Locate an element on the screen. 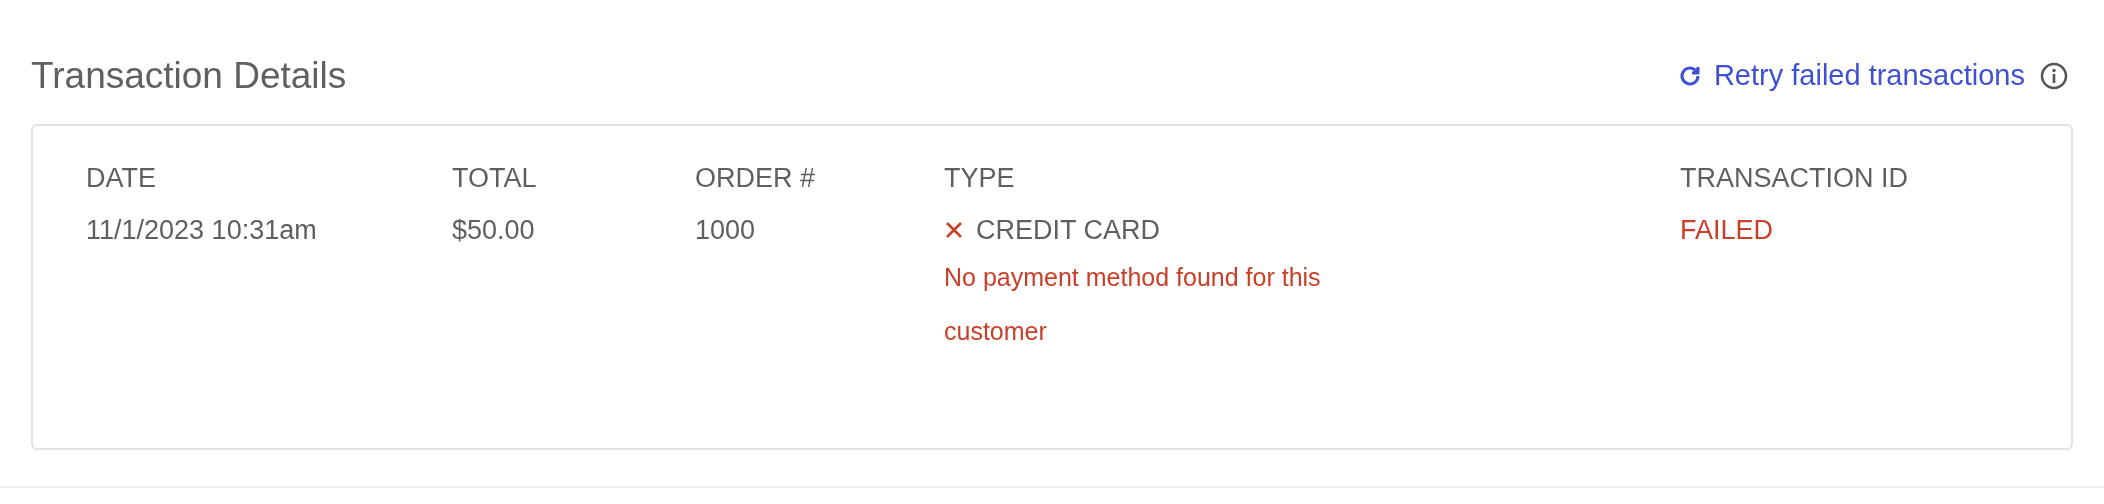 The width and height of the screenshot is (2104, 504). column-header: DATE is located at coordinates (121, 178).